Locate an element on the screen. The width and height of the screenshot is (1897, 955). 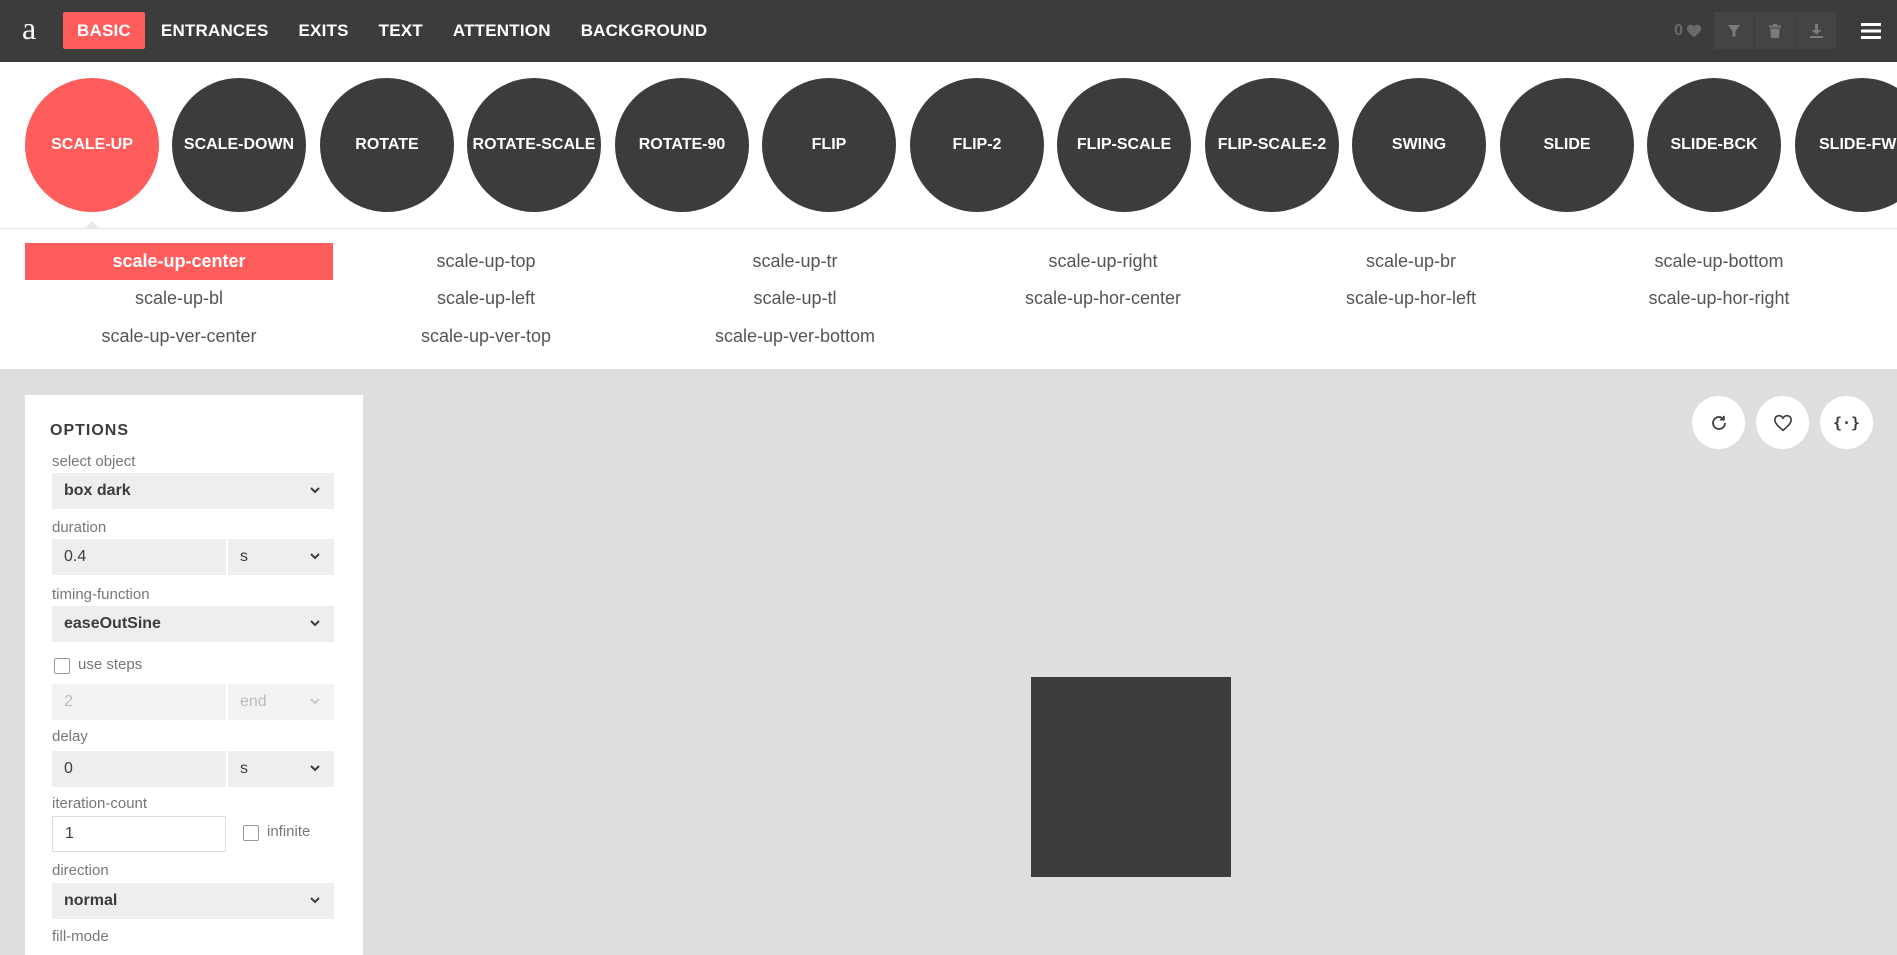
steps-input: 2 is located at coordinates (139, 702).